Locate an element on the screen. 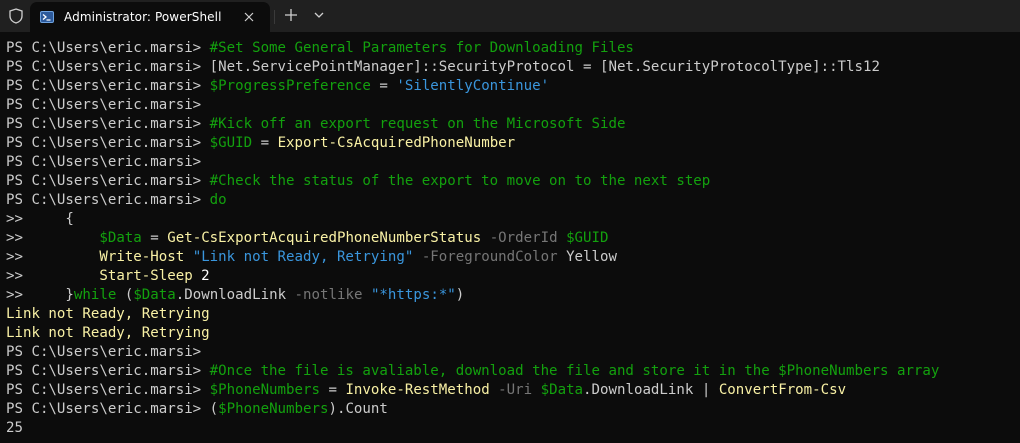 The width and height of the screenshot is (1020, 443). terminal-text: >> } is located at coordinates (40, 295).